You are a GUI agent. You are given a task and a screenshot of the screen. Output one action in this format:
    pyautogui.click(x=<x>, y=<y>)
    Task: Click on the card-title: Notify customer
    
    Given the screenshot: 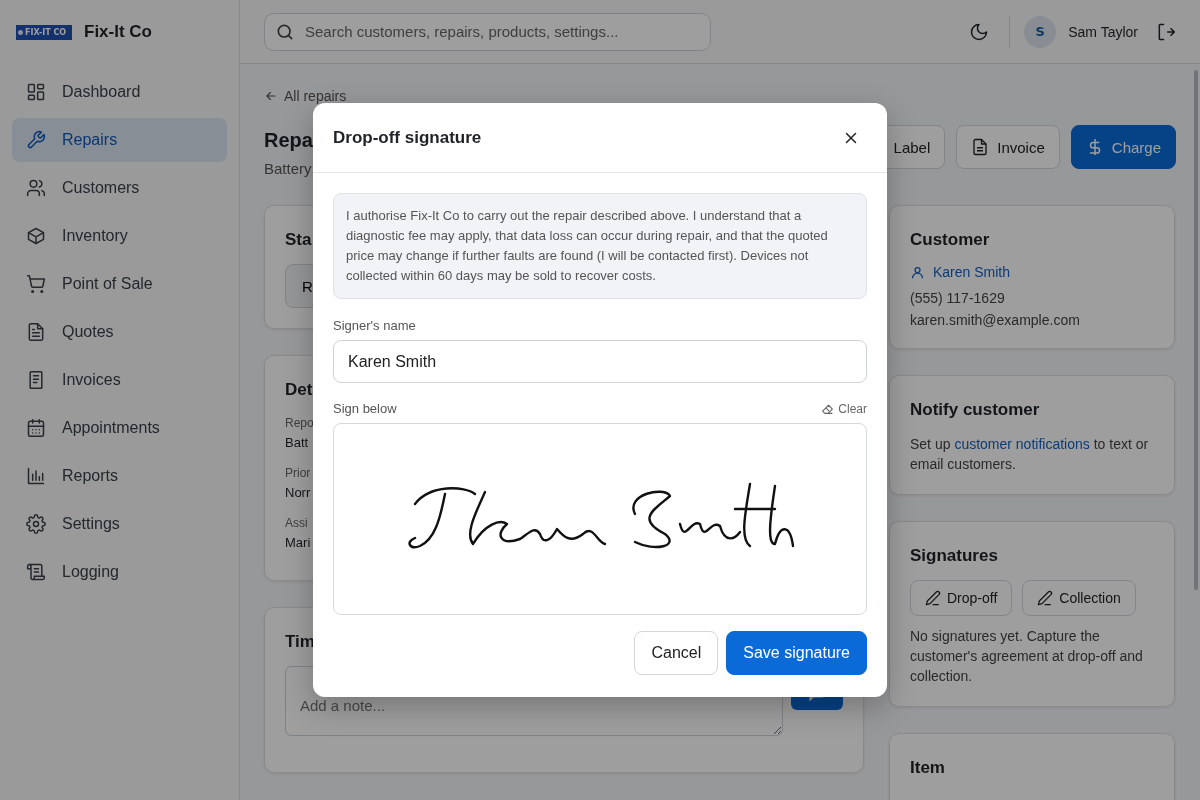 What is the action you would take?
    pyautogui.click(x=975, y=409)
    